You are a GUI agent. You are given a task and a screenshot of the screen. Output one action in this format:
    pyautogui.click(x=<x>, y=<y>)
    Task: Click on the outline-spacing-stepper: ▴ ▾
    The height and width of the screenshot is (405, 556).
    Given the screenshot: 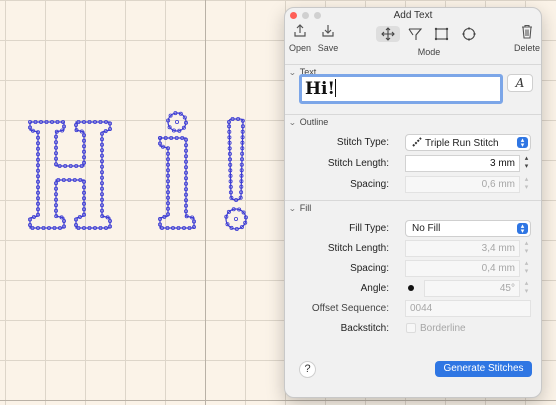 What is the action you would take?
    pyautogui.click(x=526, y=183)
    